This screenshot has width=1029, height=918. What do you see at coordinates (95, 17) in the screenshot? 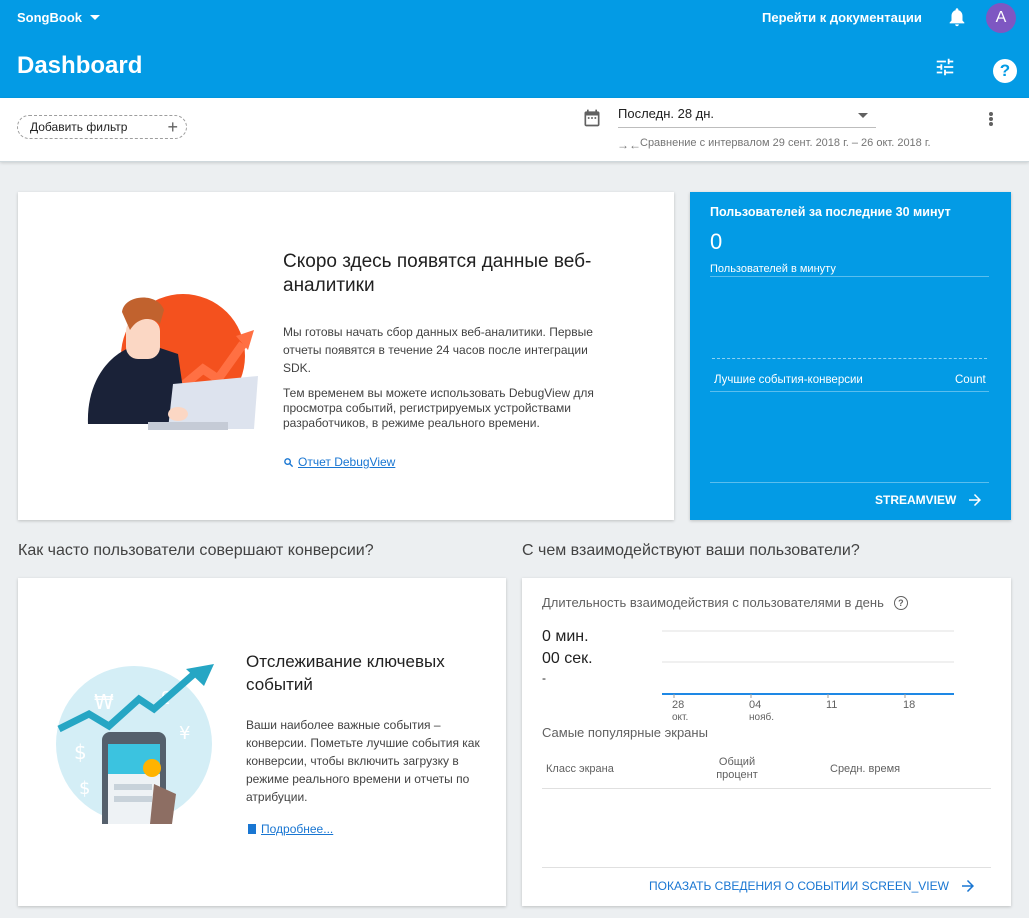
I see `chevron-down-icon` at bounding box center [95, 17].